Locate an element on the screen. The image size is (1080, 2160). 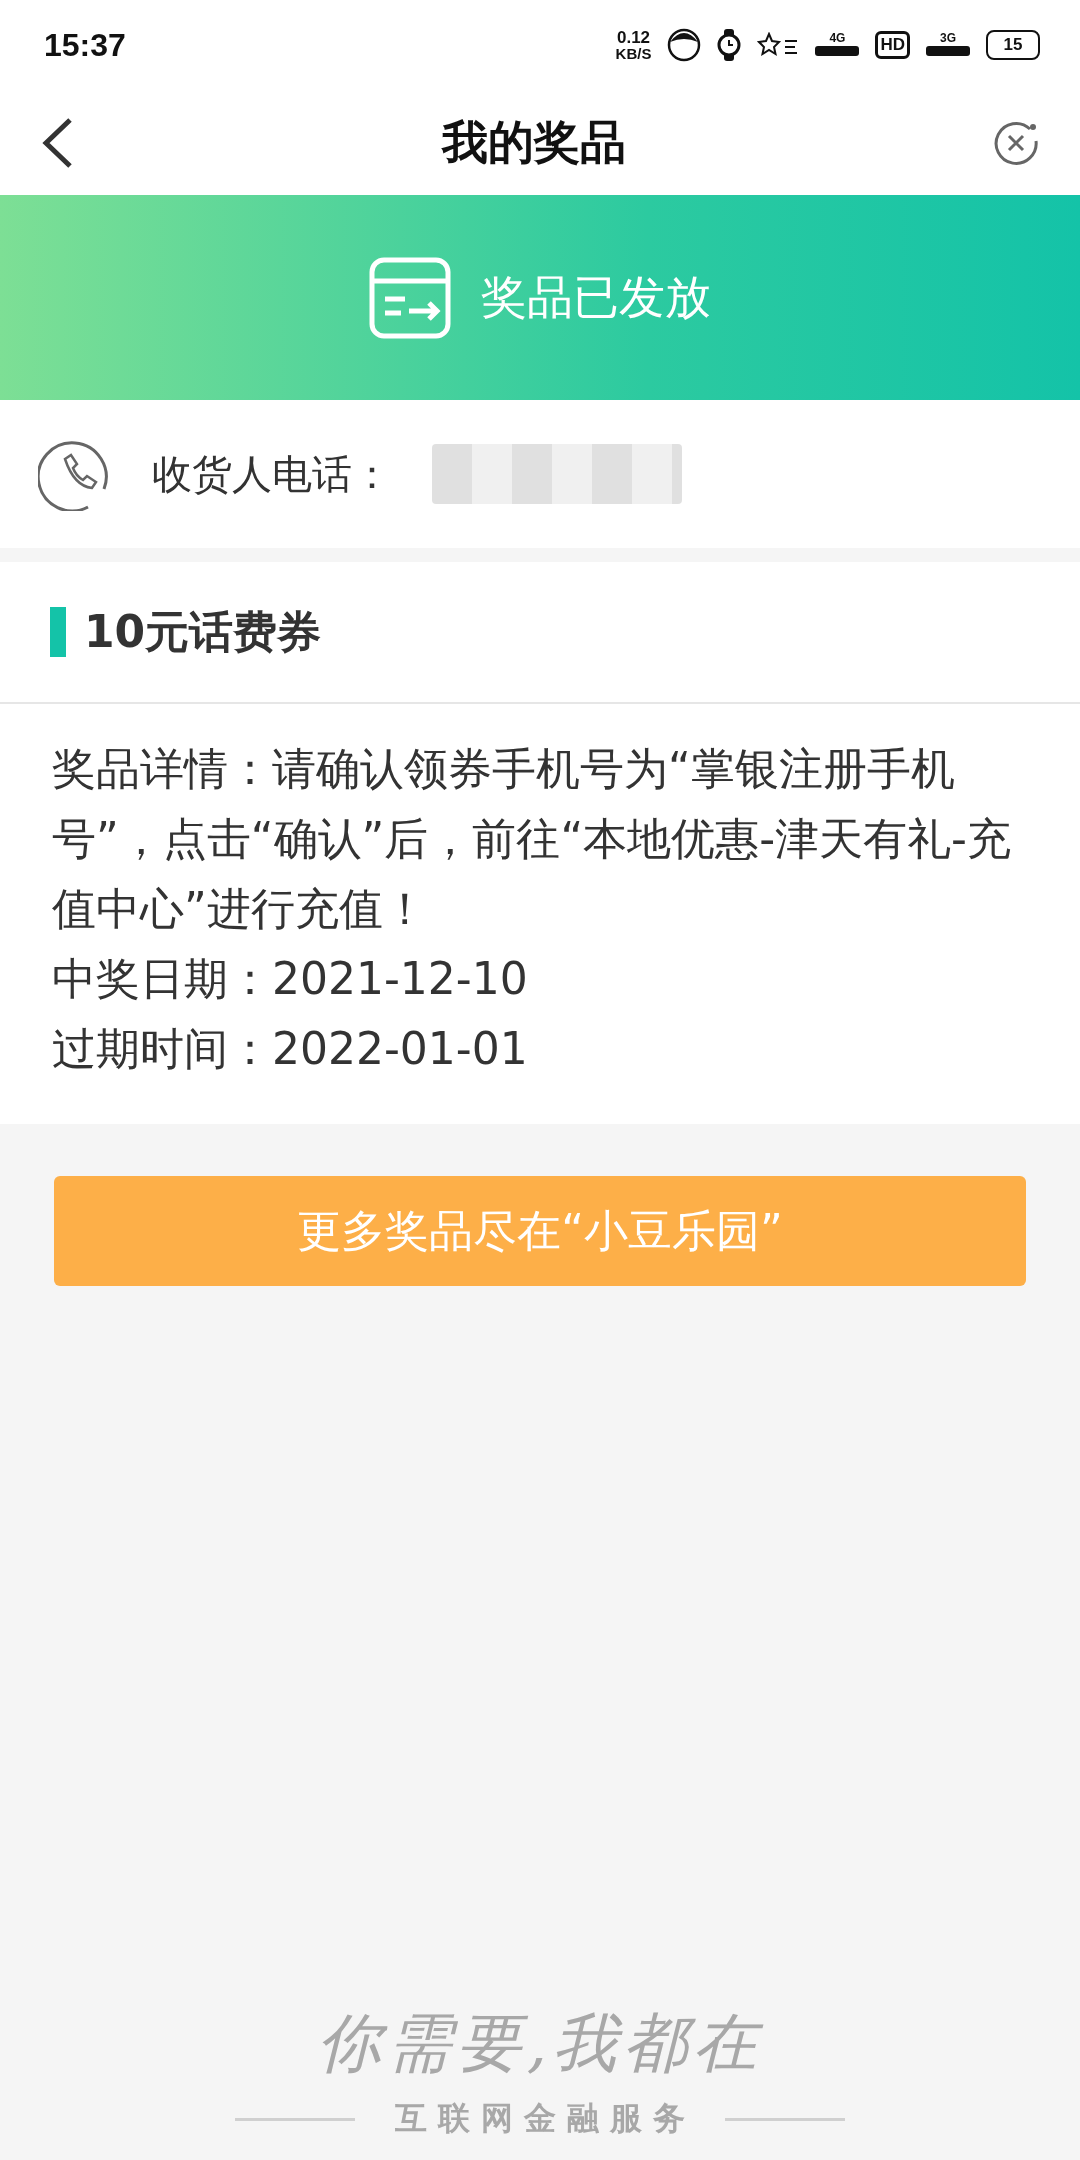
prize-title: 10元话费券 is located at coordinates (203, 631).